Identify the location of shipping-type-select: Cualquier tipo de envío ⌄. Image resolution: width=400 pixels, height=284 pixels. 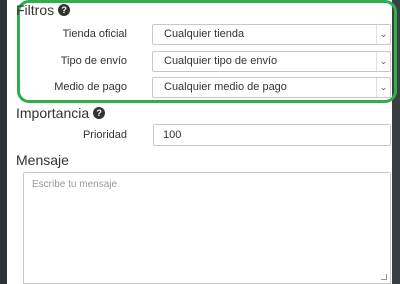
(271, 61).